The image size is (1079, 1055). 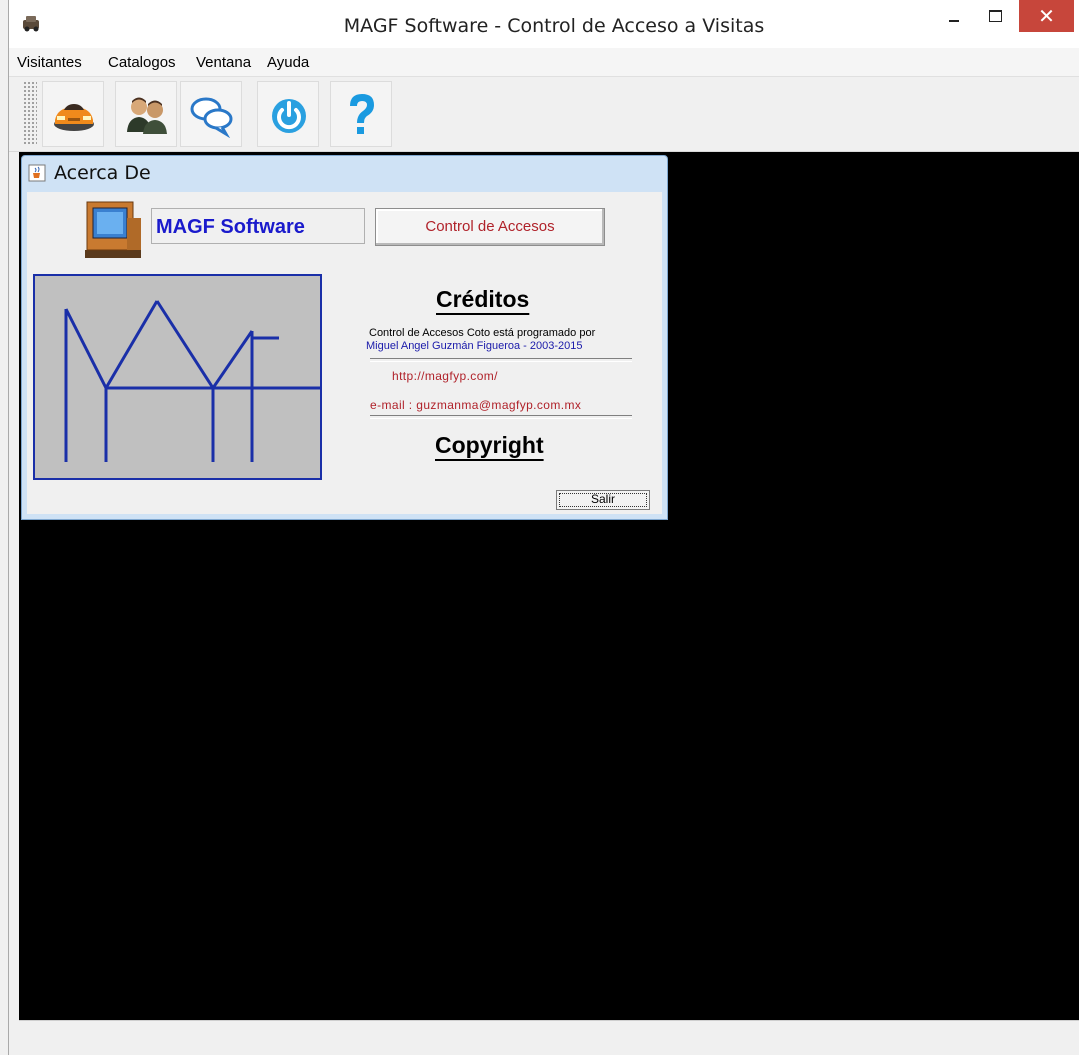 What do you see at coordinates (544, 114) in the screenshot?
I see `toolbar` at bounding box center [544, 114].